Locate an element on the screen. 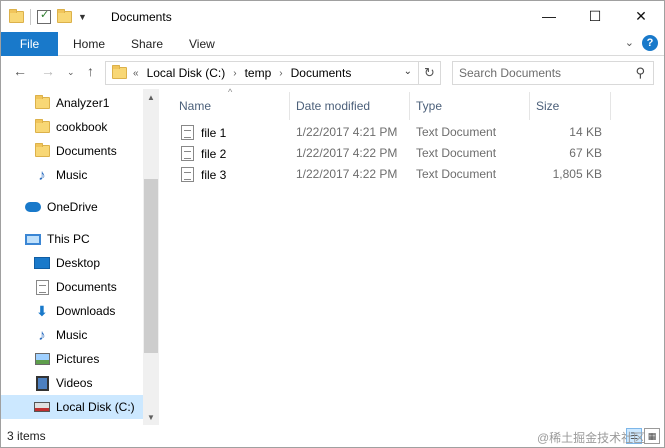  help-icon: ? is located at coordinates (650, 43).